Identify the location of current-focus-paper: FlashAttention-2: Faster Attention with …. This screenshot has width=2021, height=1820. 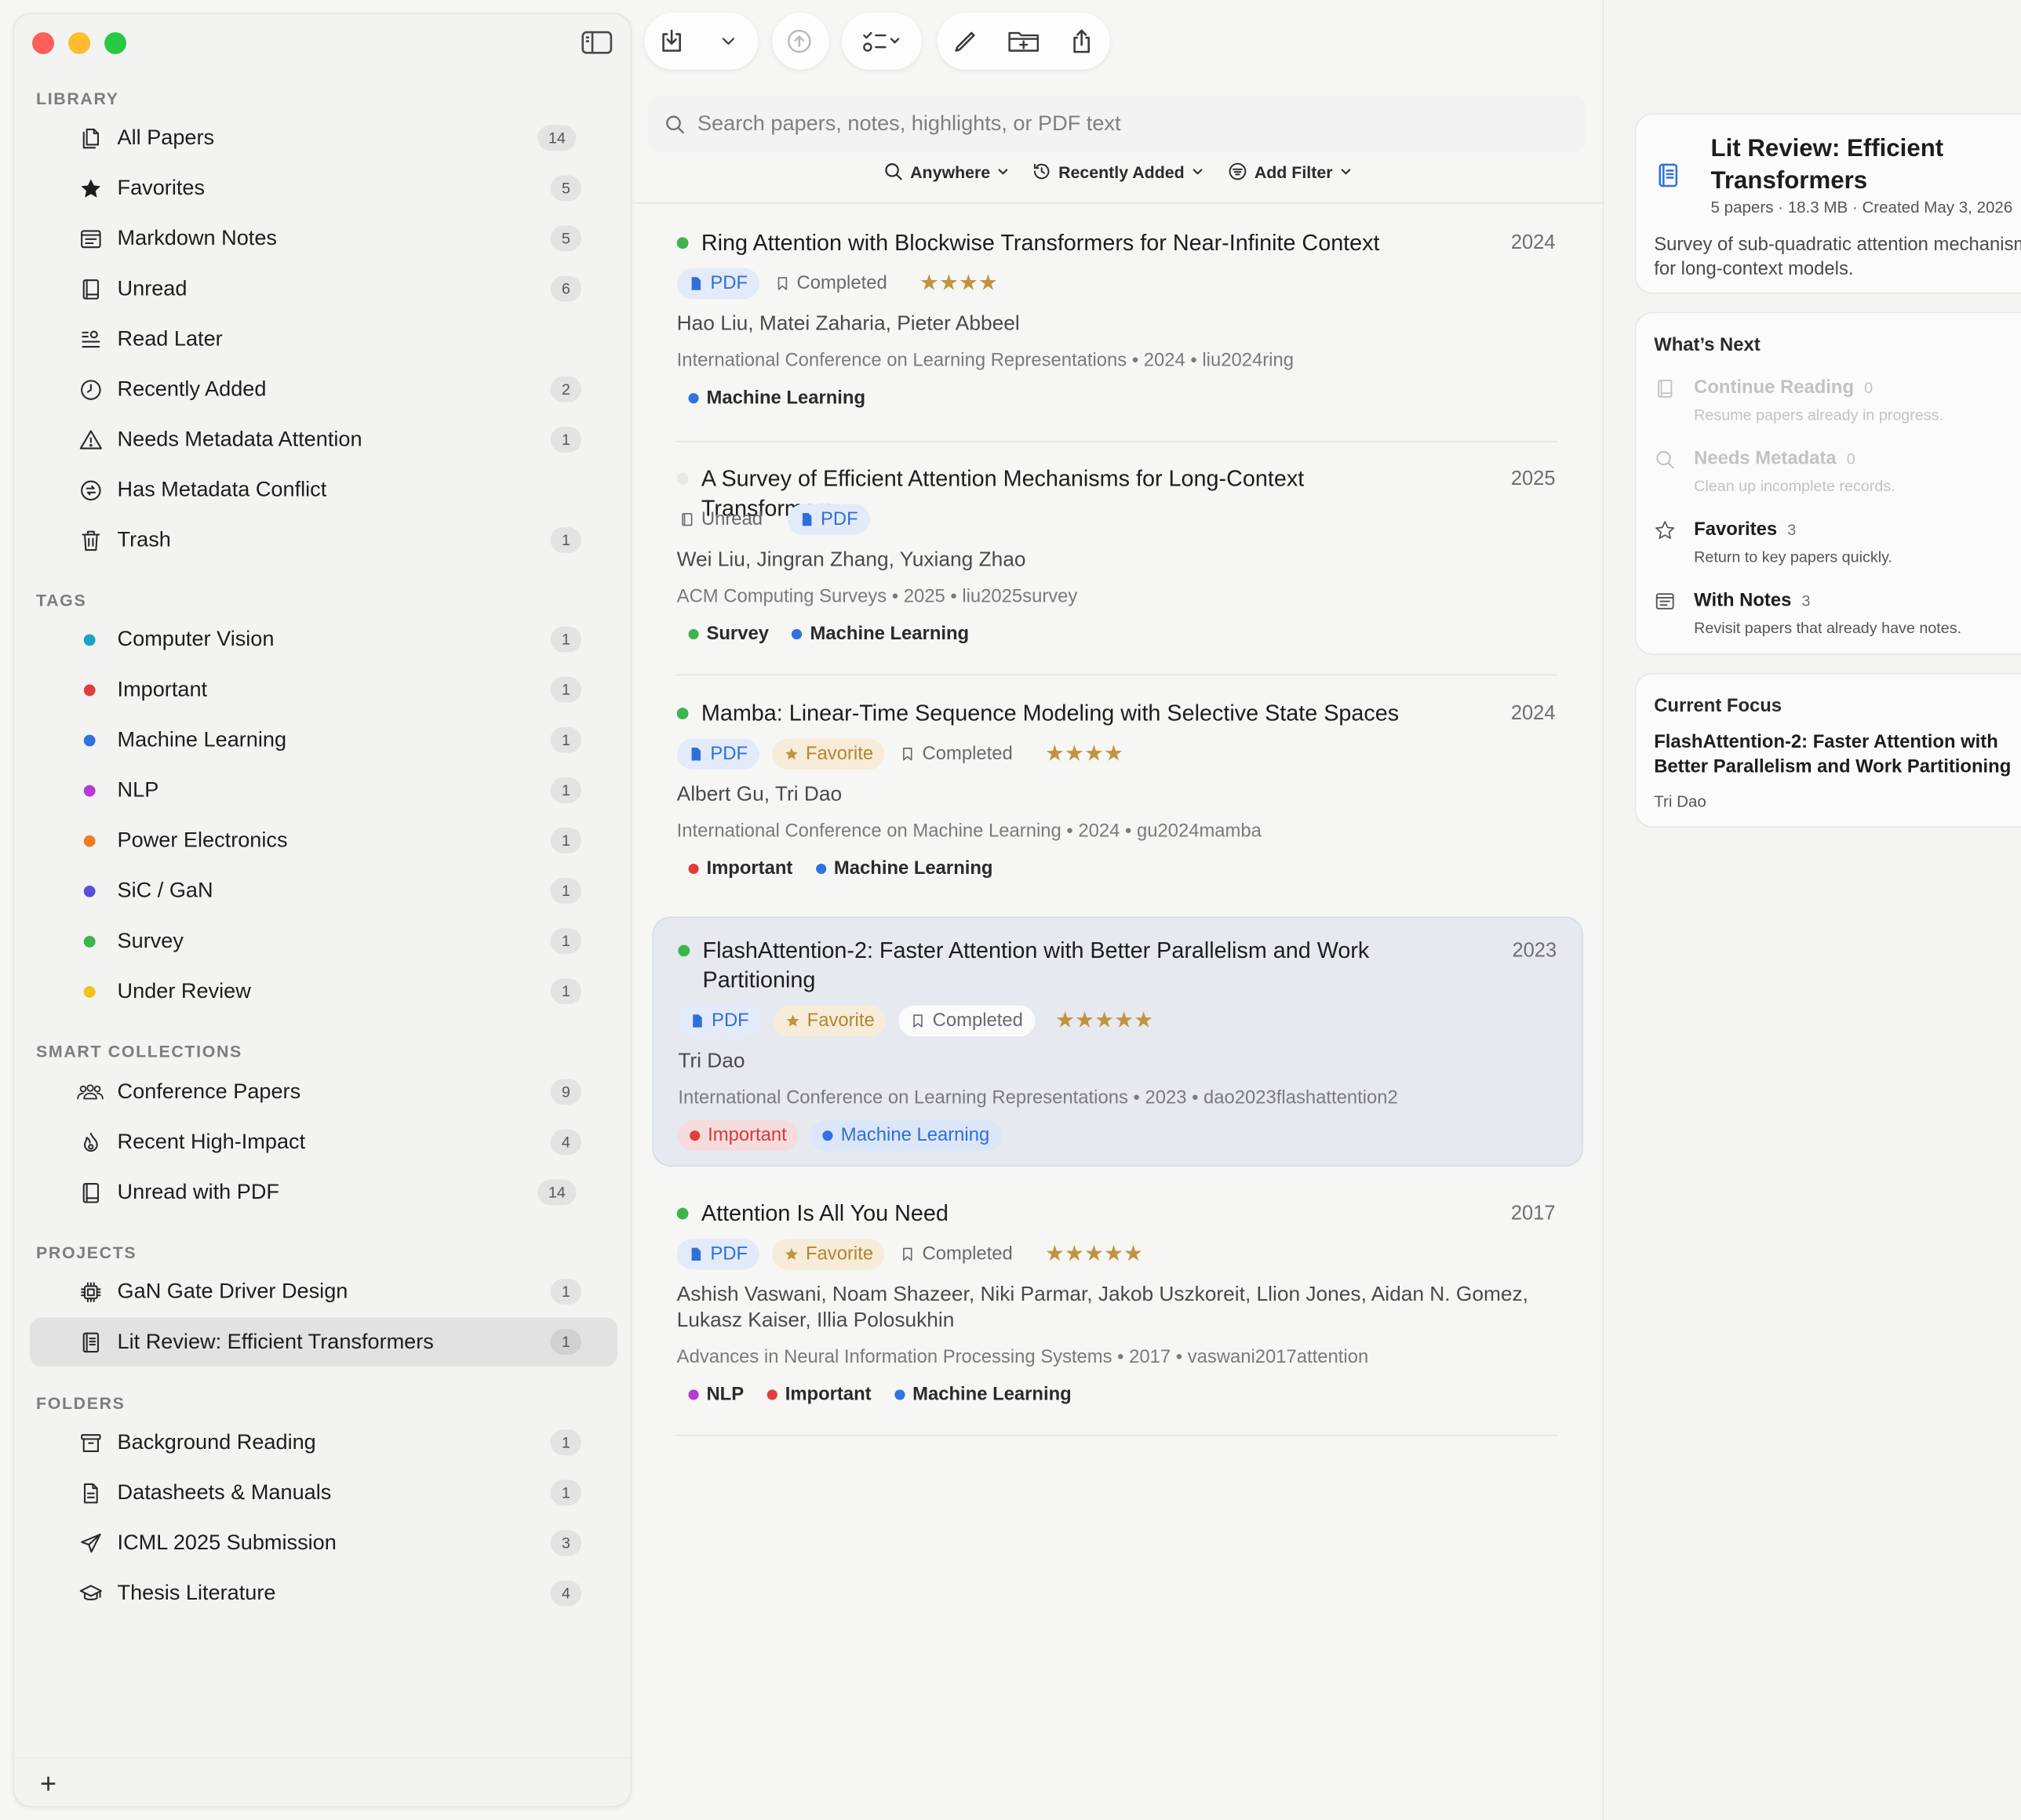
(1837, 755).